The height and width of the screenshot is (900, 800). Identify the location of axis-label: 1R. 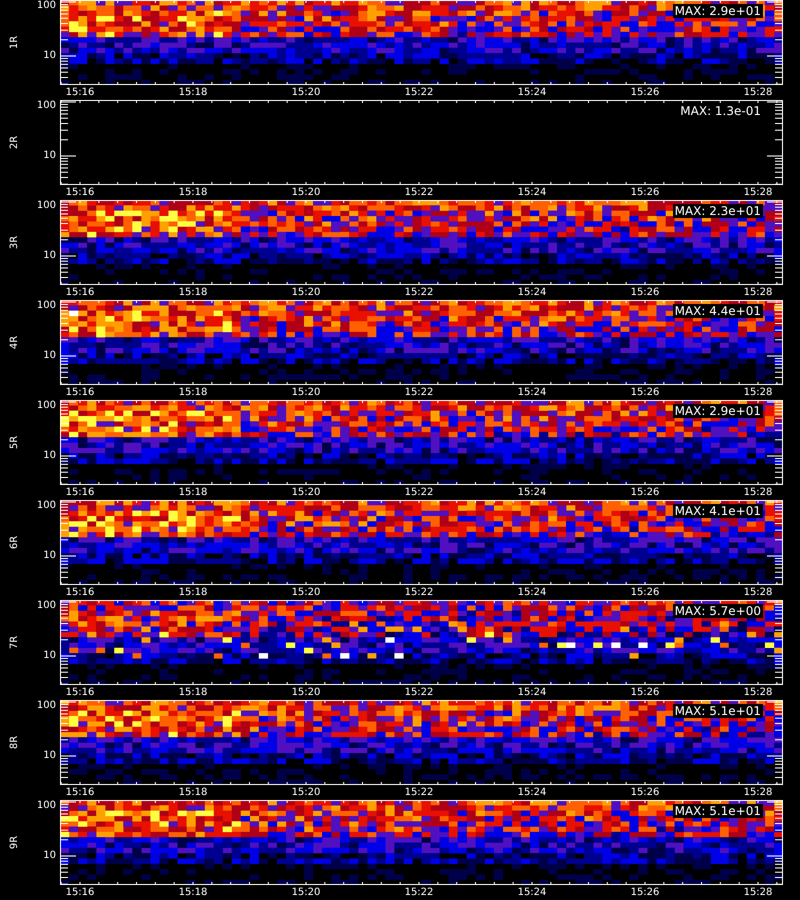
(15, 43).